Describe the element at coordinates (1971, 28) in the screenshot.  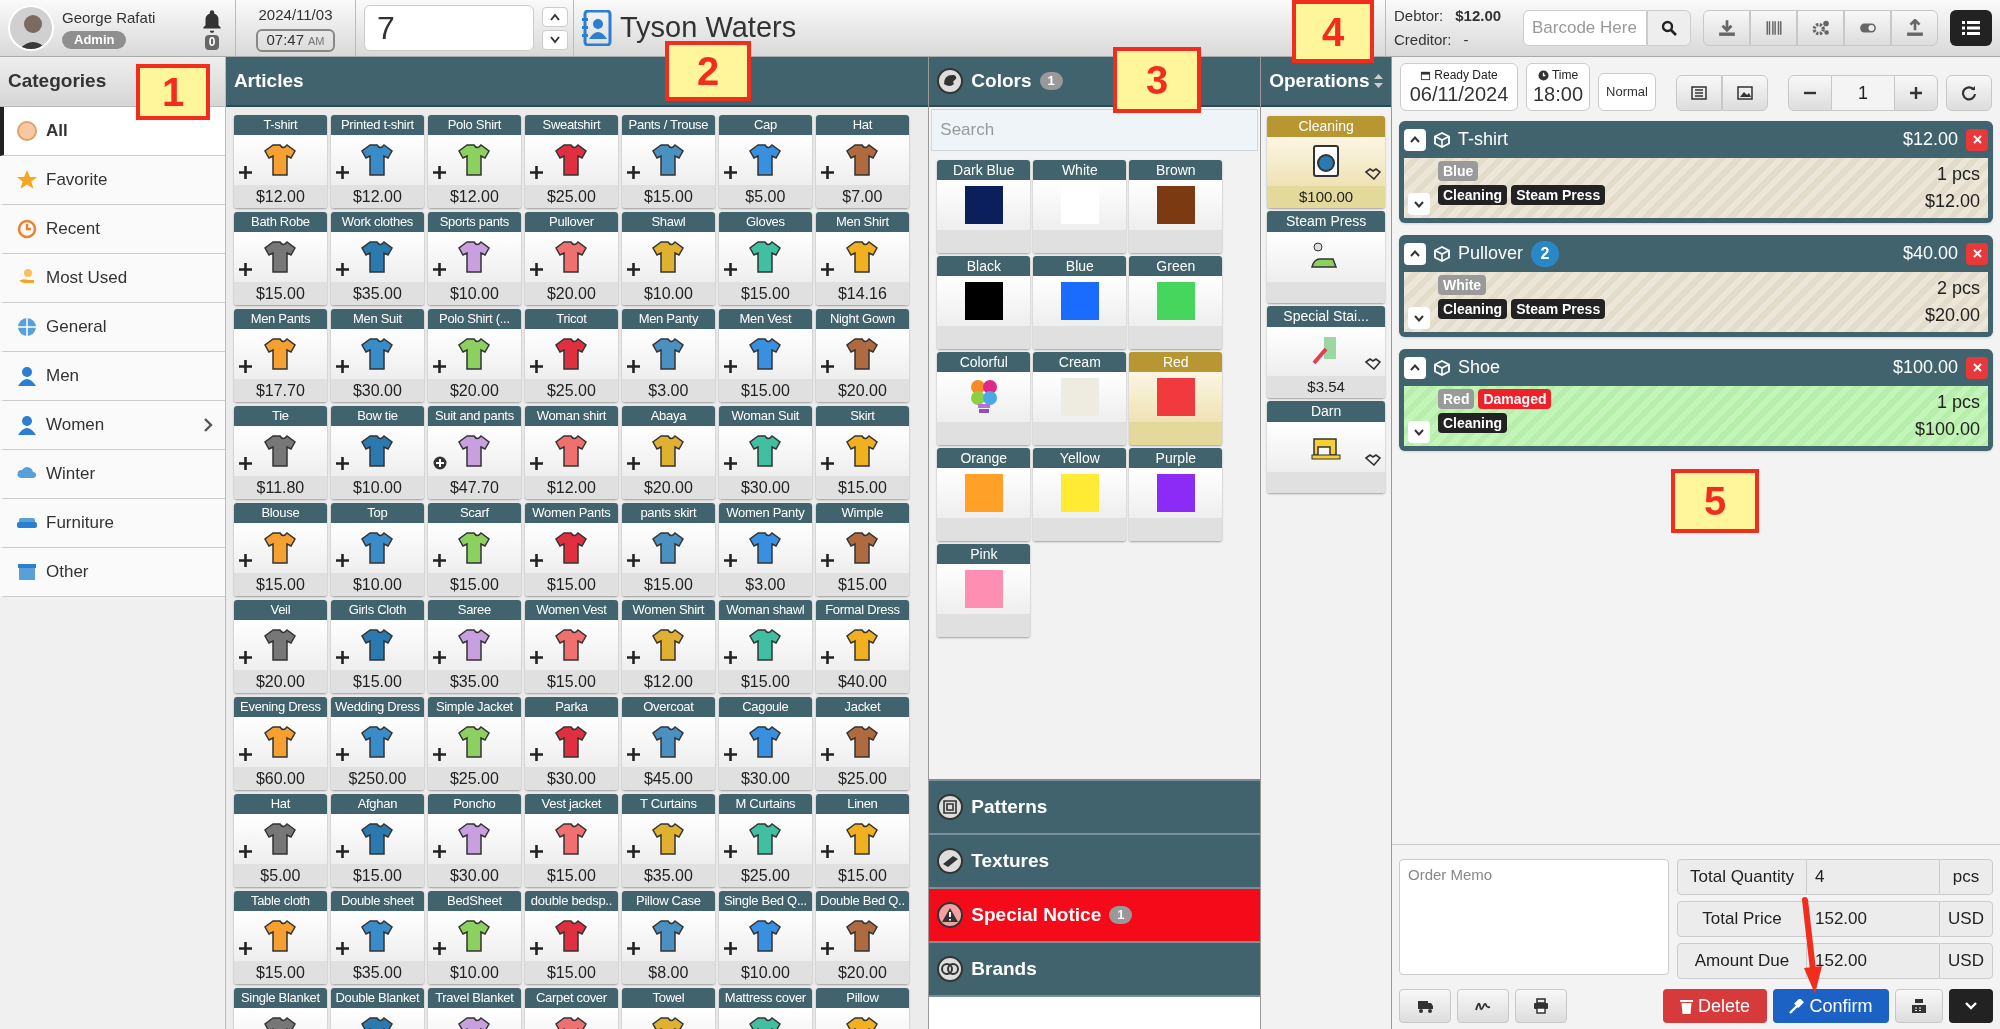
I see `menu-button` at that location.